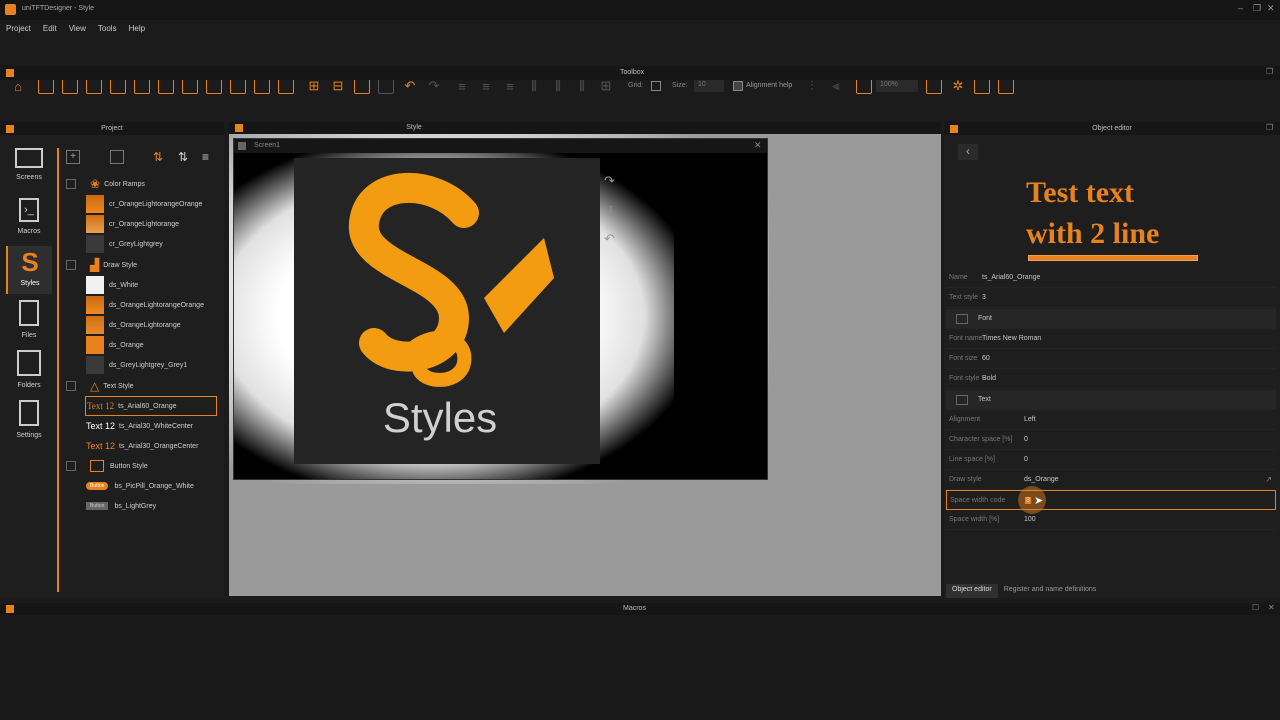 Image resolution: width=1280 pixels, height=720 pixels. What do you see at coordinates (1111, 480) in the screenshot?
I see `prop-draw-style: Draw style ds_Orange ↗` at bounding box center [1111, 480].